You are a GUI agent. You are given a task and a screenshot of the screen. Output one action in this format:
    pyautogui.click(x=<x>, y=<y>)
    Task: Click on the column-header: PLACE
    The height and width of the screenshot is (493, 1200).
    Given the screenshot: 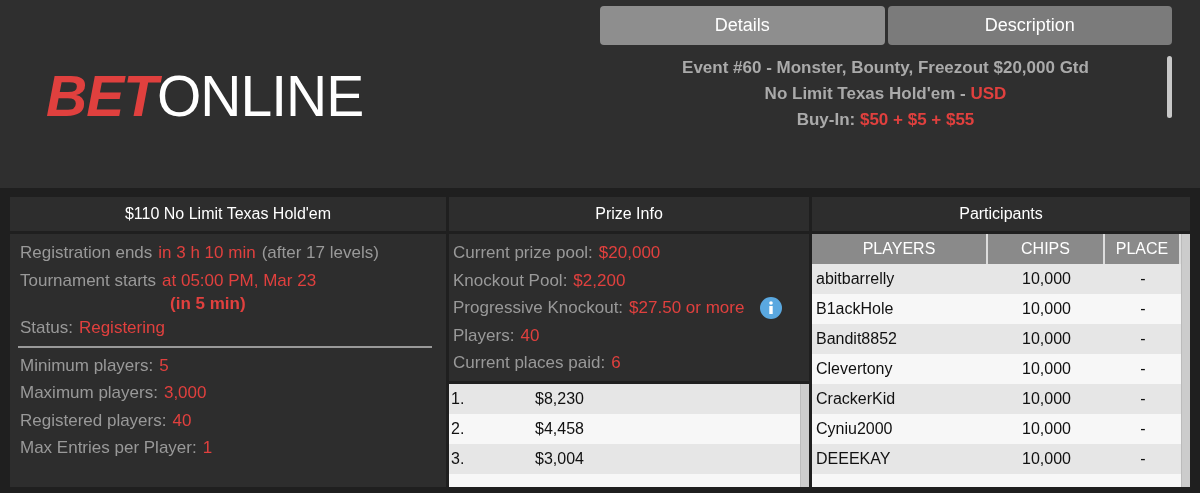 What is the action you would take?
    pyautogui.click(x=1143, y=249)
    